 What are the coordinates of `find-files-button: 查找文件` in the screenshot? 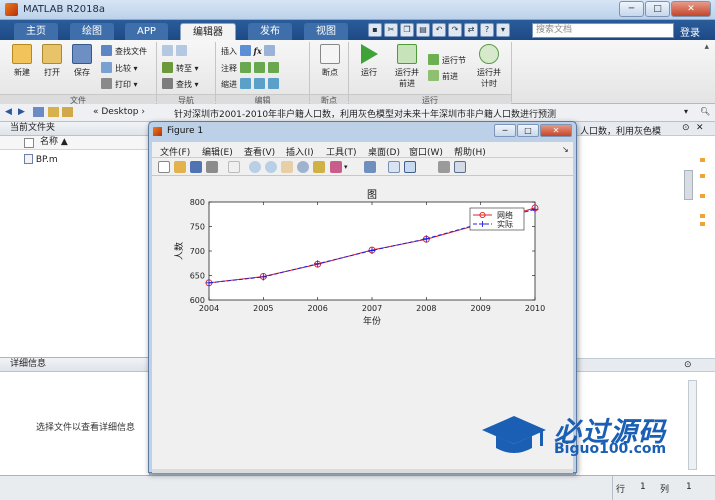 It's located at (124, 51).